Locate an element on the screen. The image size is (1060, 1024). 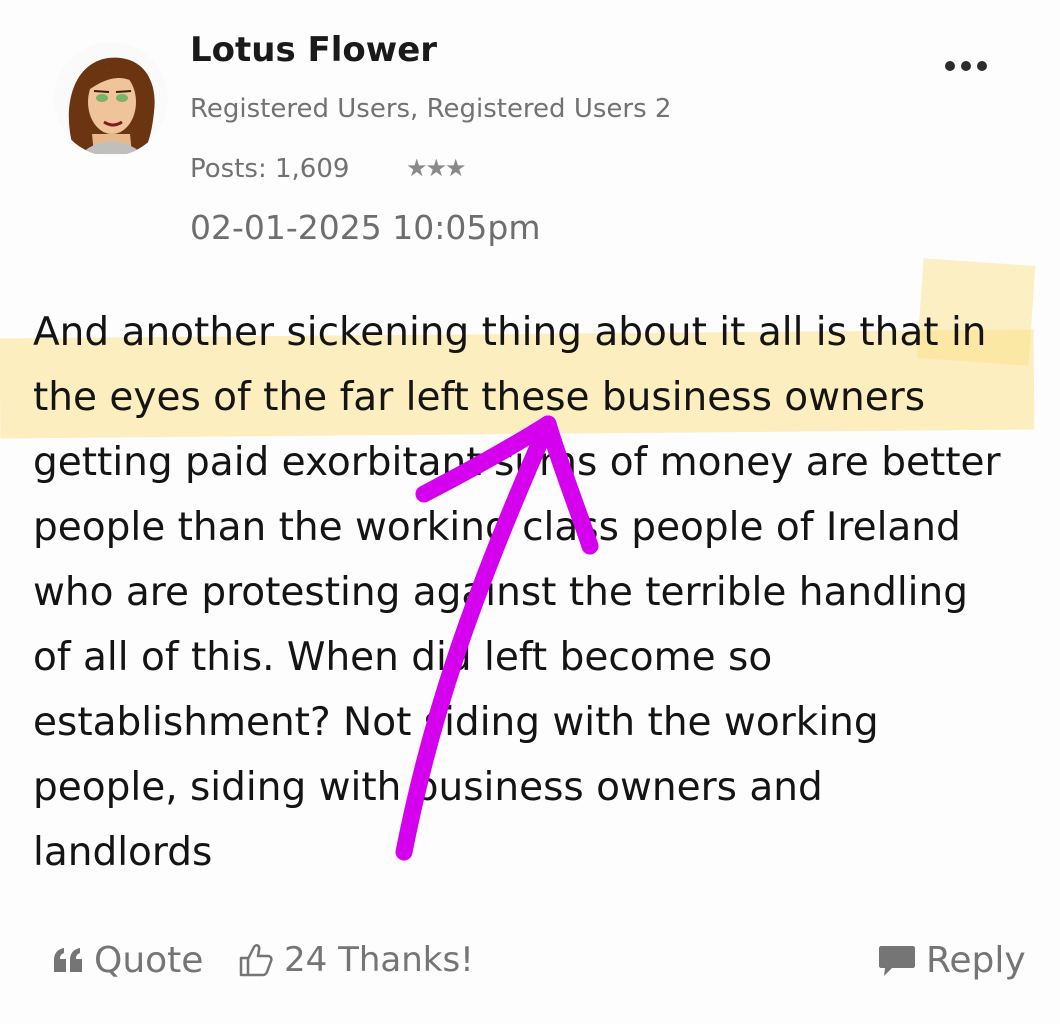
post-count: Posts: 1,609 is located at coordinates (270, 169).